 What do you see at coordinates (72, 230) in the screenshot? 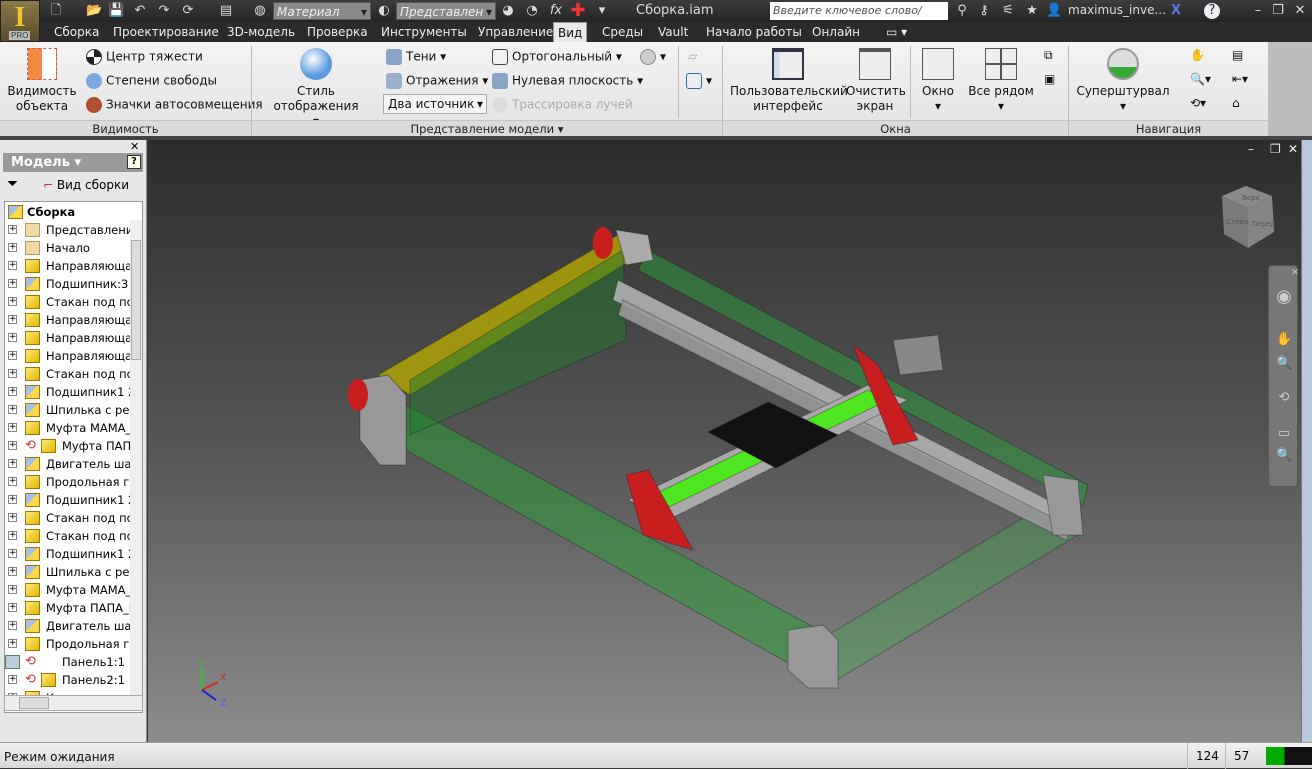
I see `tree-item: + Представления` at bounding box center [72, 230].